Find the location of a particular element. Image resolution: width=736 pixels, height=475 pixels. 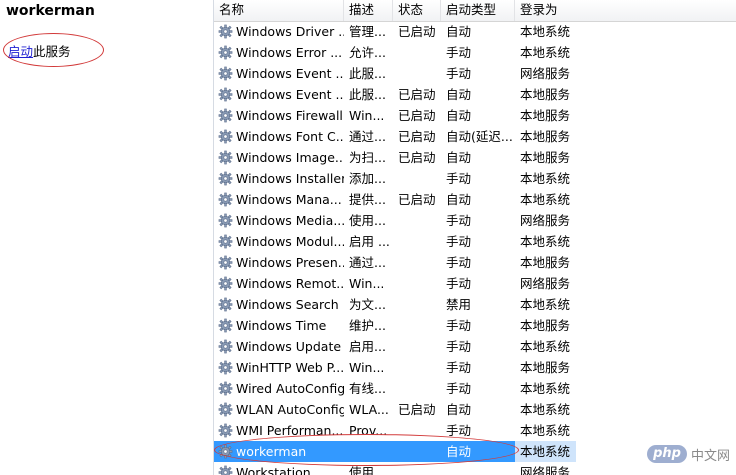

service-row: Windows Time 维护... 手动 本地服务 is located at coordinates (475, 325).